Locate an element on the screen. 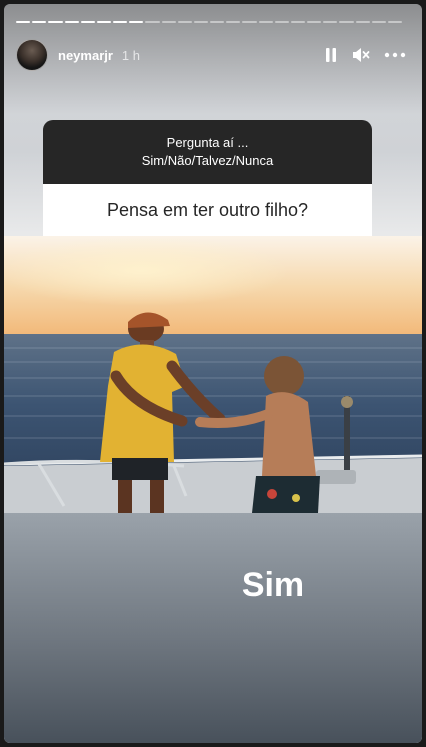  question-text: Pensa em ter outro filho? is located at coordinates (207, 209).